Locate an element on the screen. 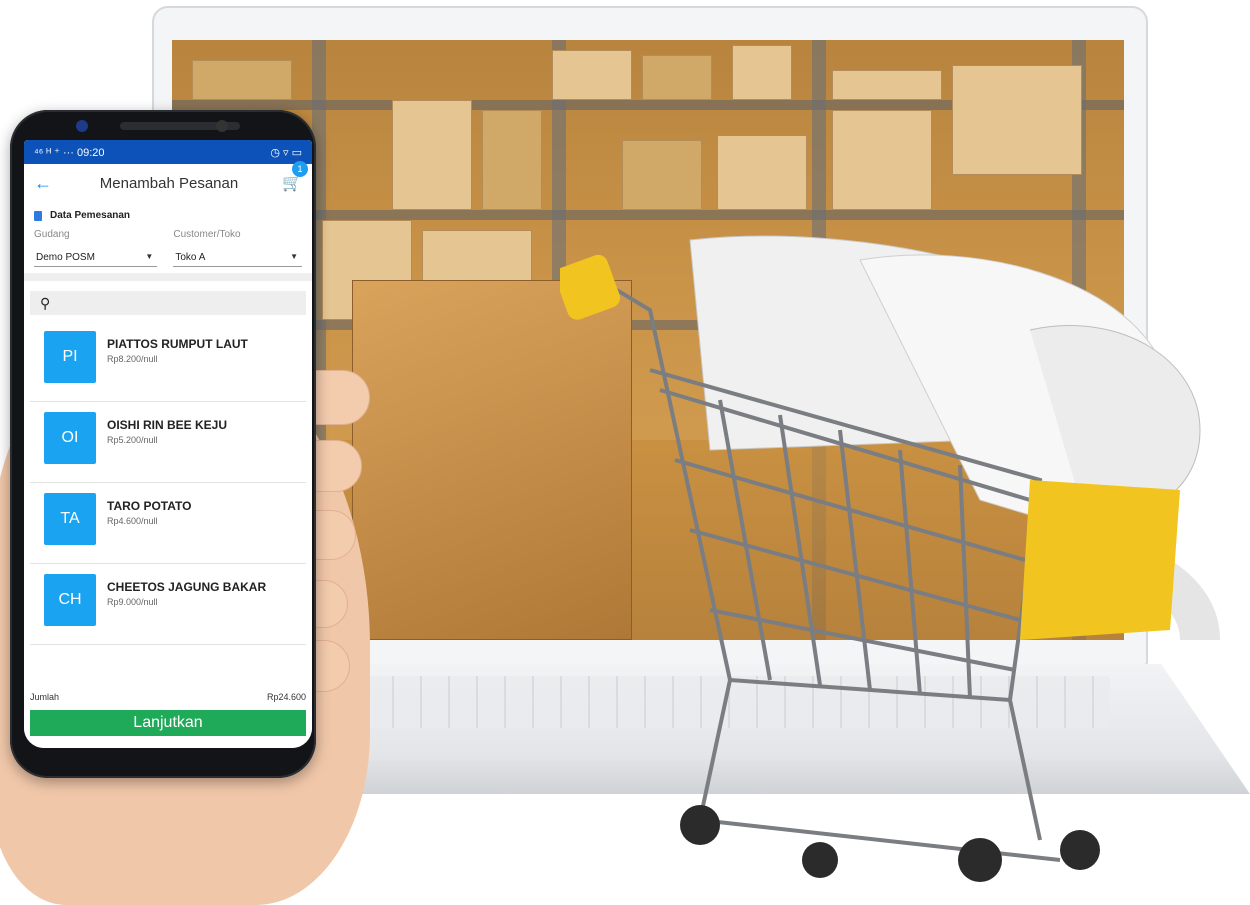 The image size is (1250, 905). section-heading: Data Pemesanan is located at coordinates (90, 215).